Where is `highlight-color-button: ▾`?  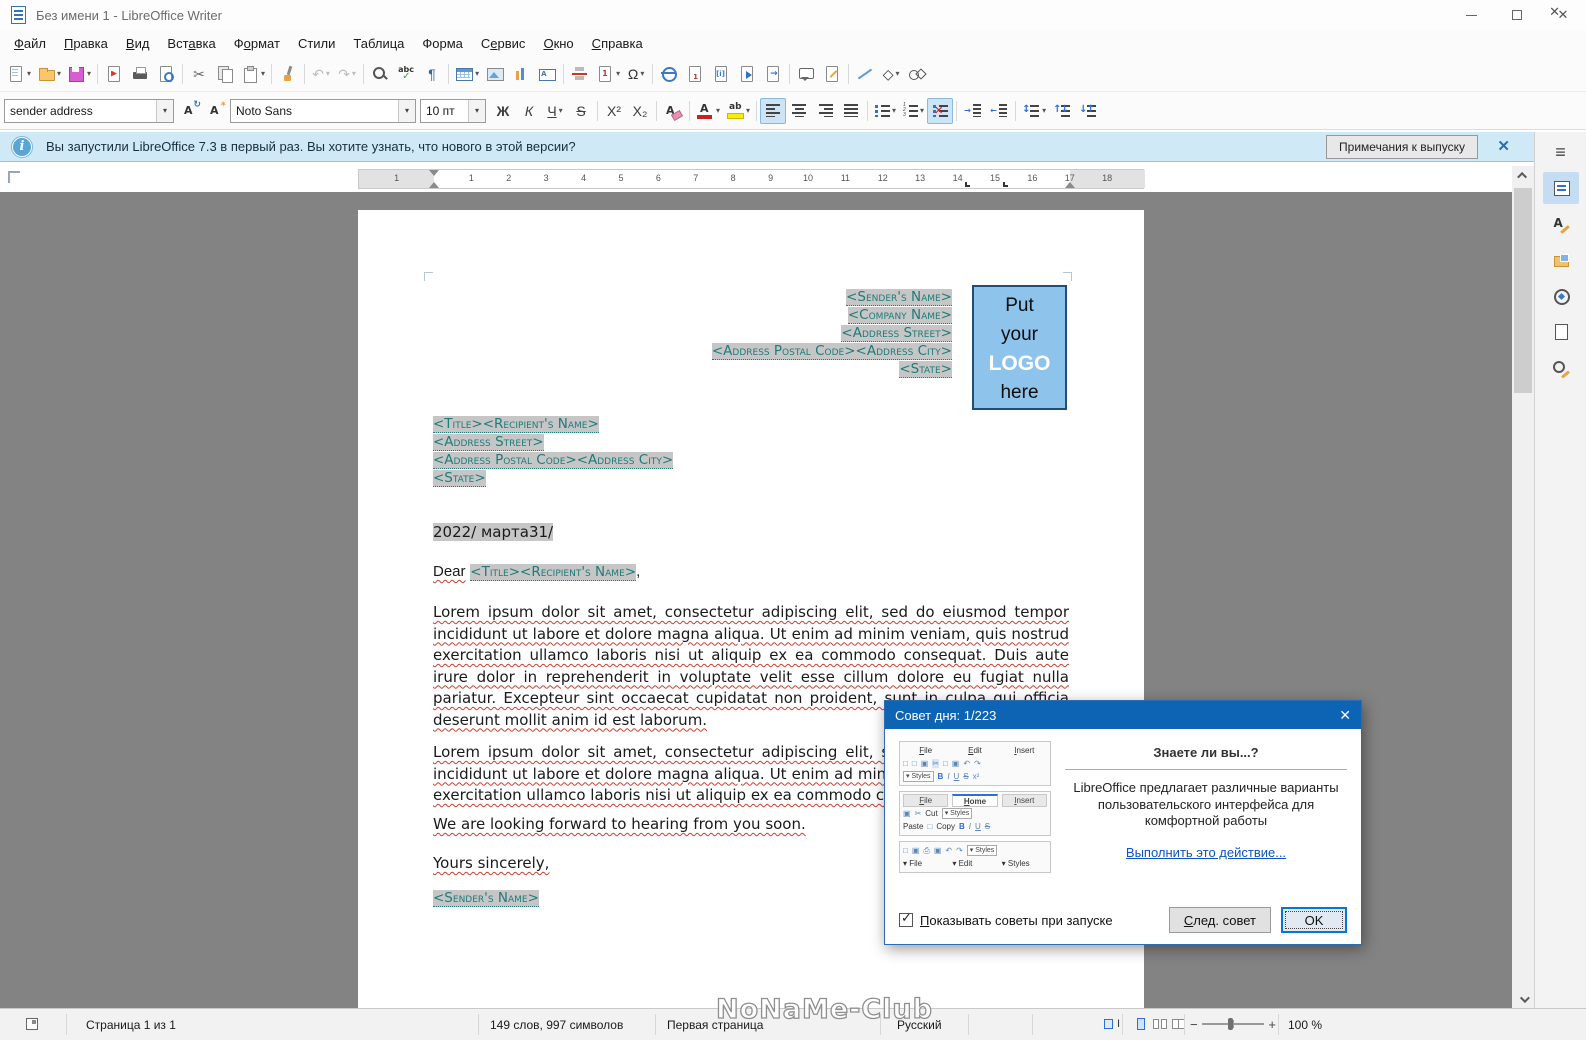 highlight-color-button: ▾ is located at coordinates (738, 111).